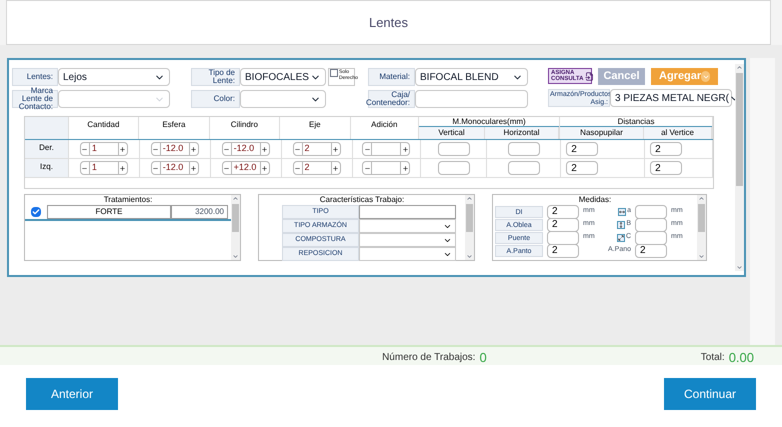 Image resolution: width=782 pixels, height=427 pixels. I want to click on table-cell: 3200.00, so click(199, 212).